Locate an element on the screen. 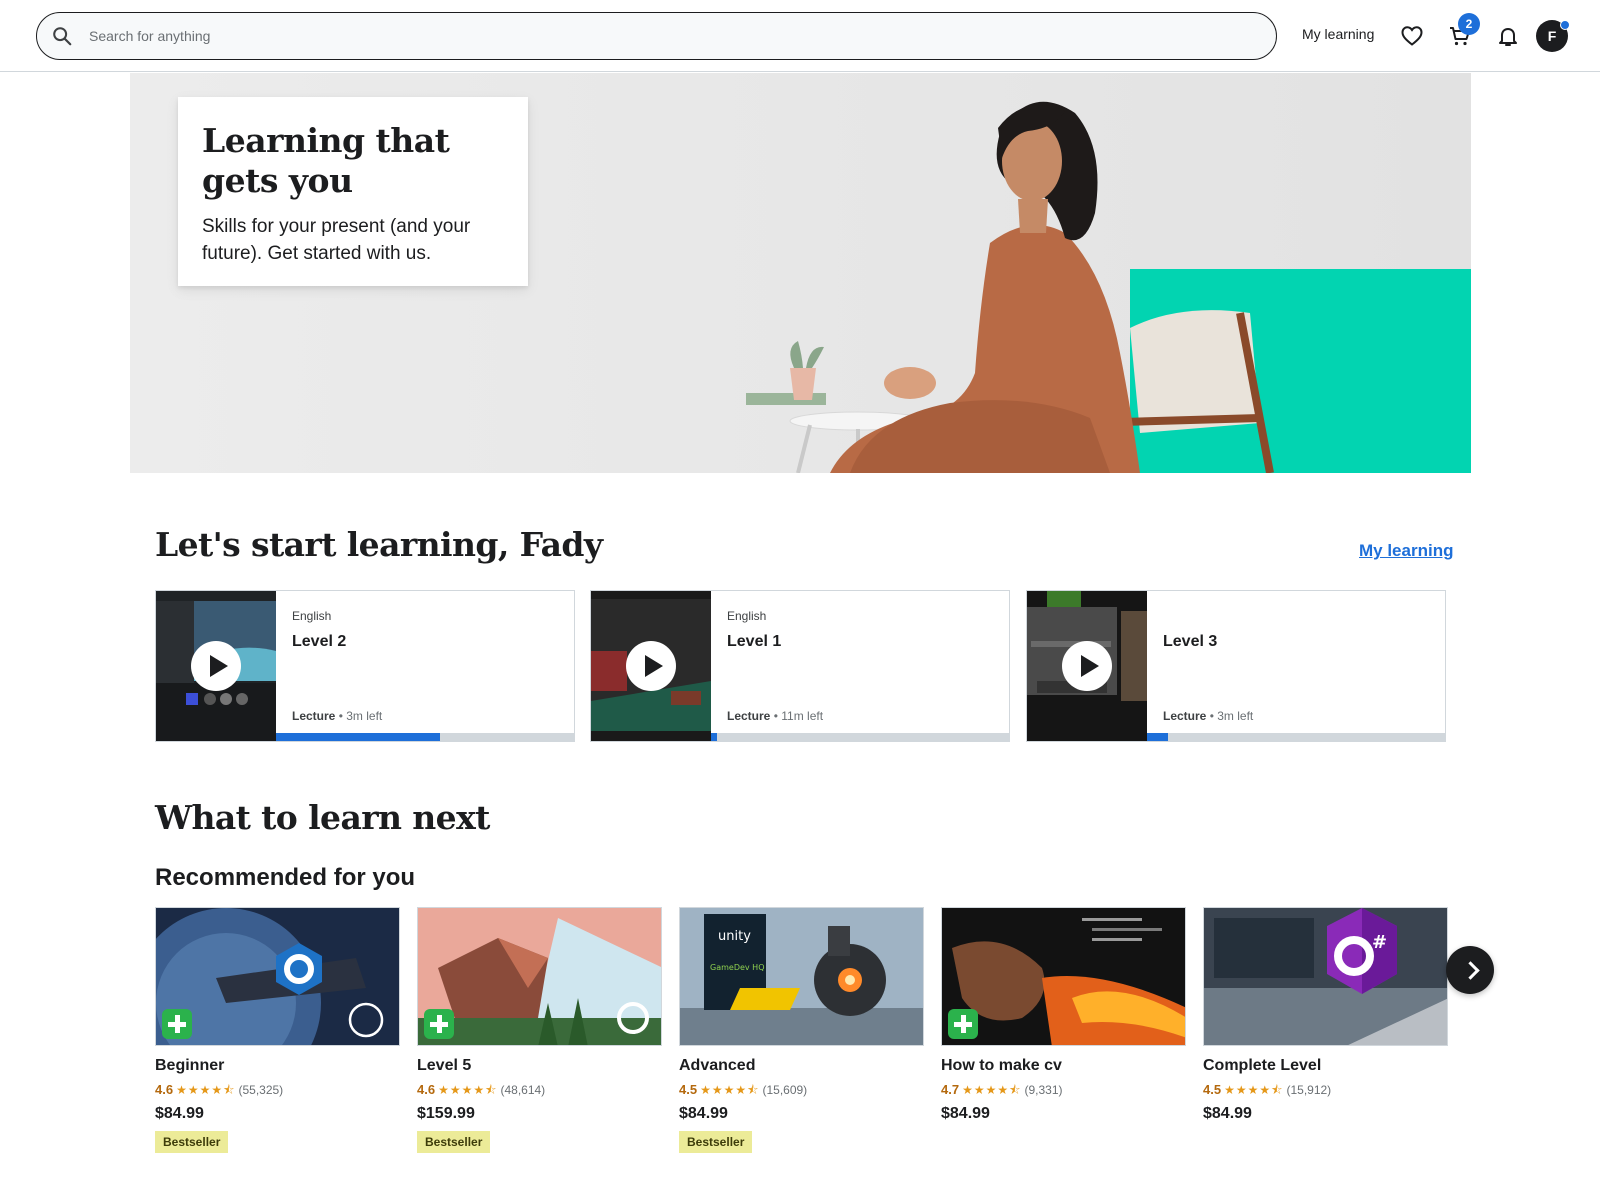 This screenshot has height=1203, width=1600. course-title: Complete Level is located at coordinates (1262, 1065).